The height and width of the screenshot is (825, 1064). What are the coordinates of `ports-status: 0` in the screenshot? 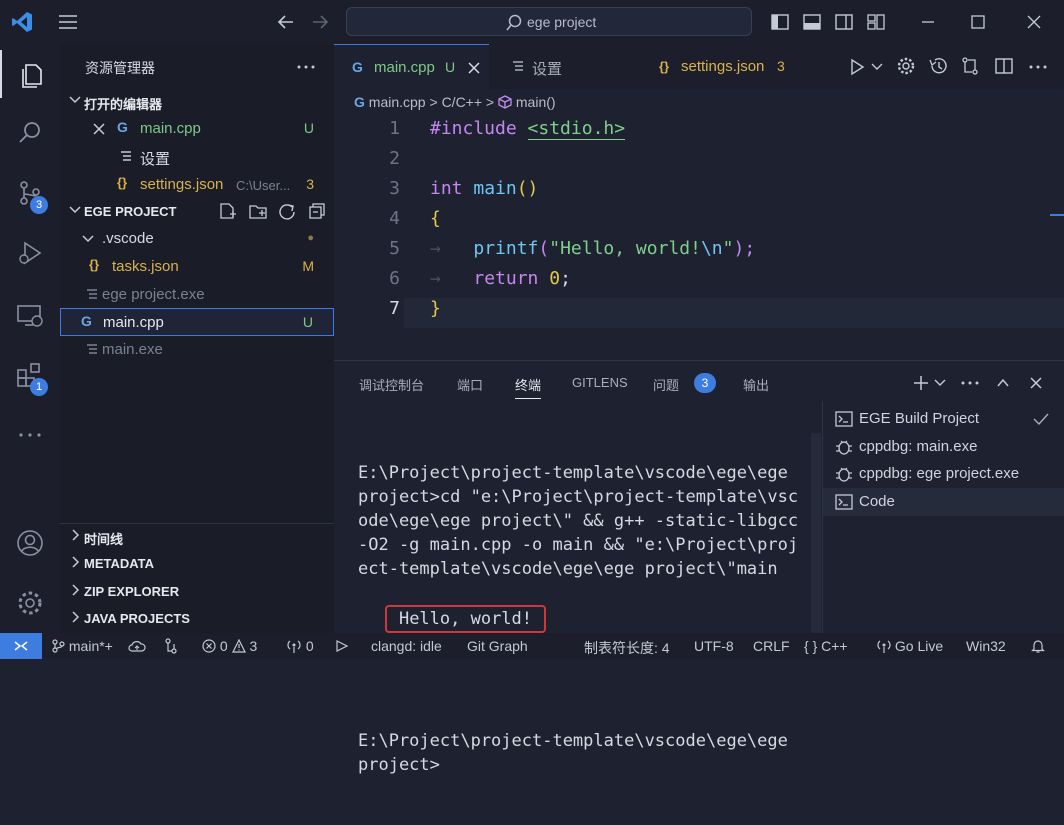 It's located at (300, 646).